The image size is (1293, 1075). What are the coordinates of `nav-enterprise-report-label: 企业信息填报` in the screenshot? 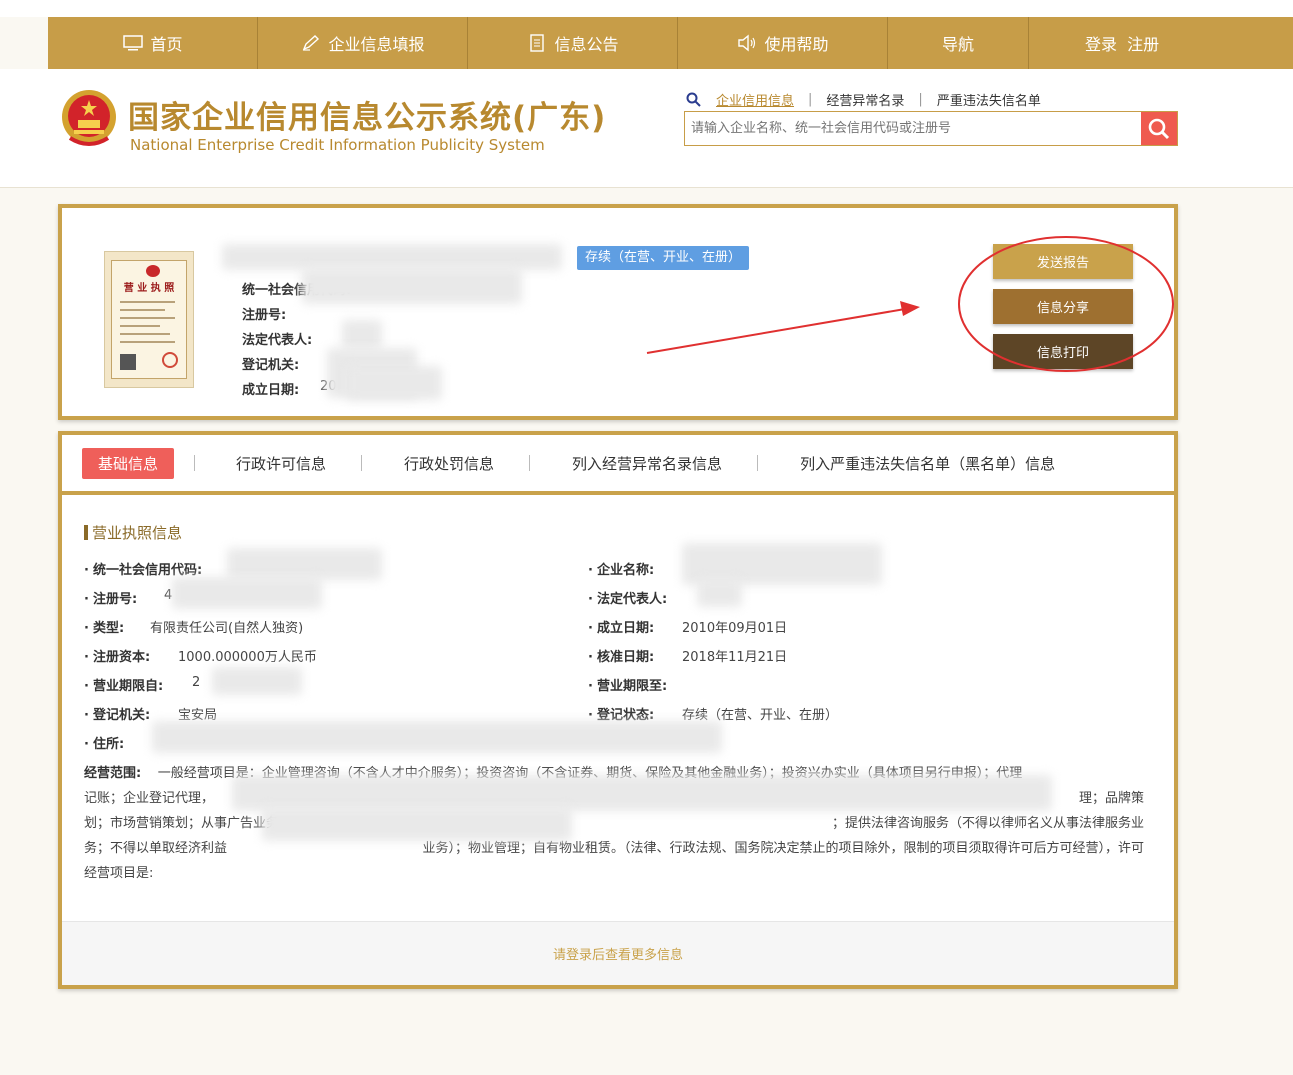 It's located at (376, 44).